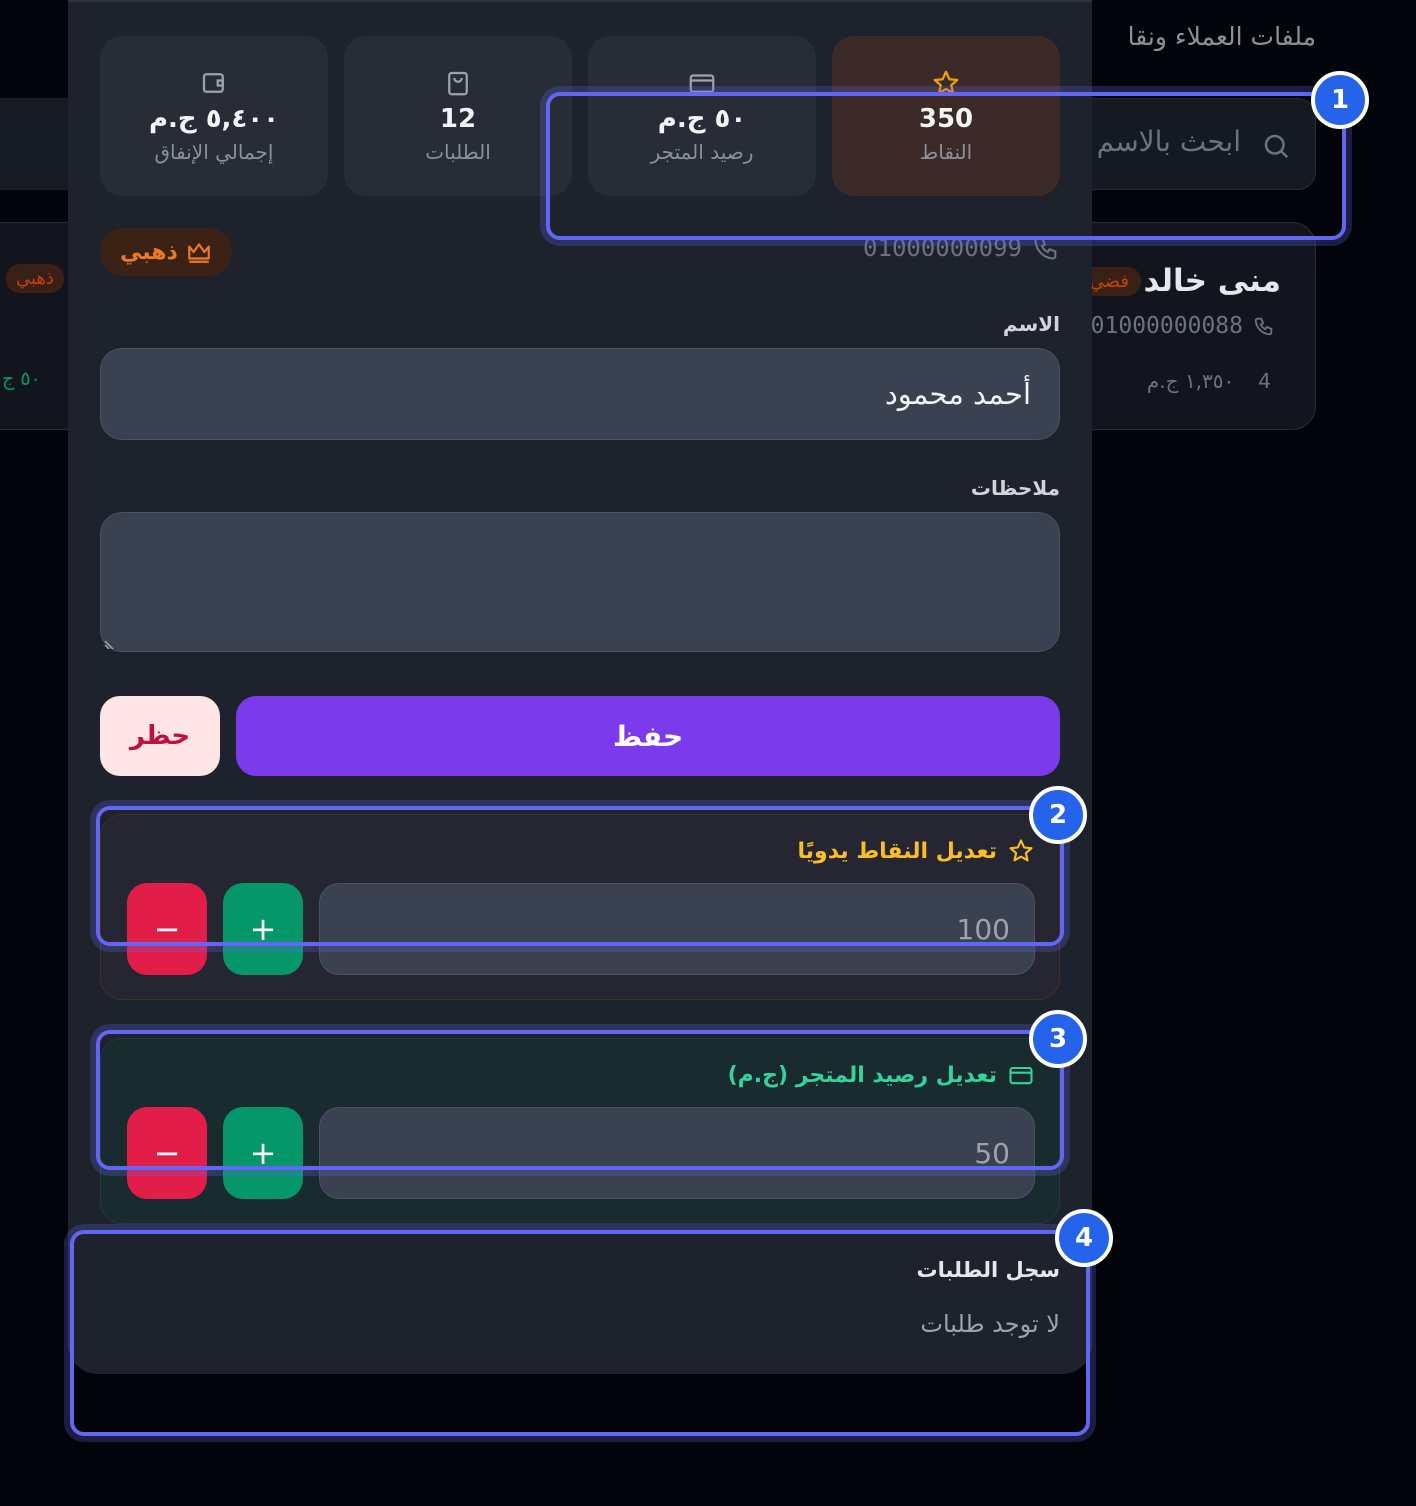  Describe the element at coordinates (1058, 1039) in the screenshot. I see `annotation-marker-3: 3` at that location.